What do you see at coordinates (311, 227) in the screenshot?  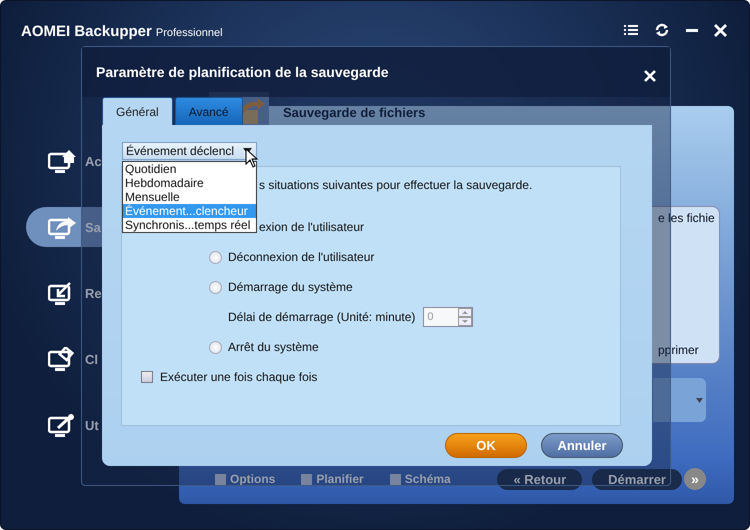 I see `instruction-text: exion de l'utilisateur` at bounding box center [311, 227].